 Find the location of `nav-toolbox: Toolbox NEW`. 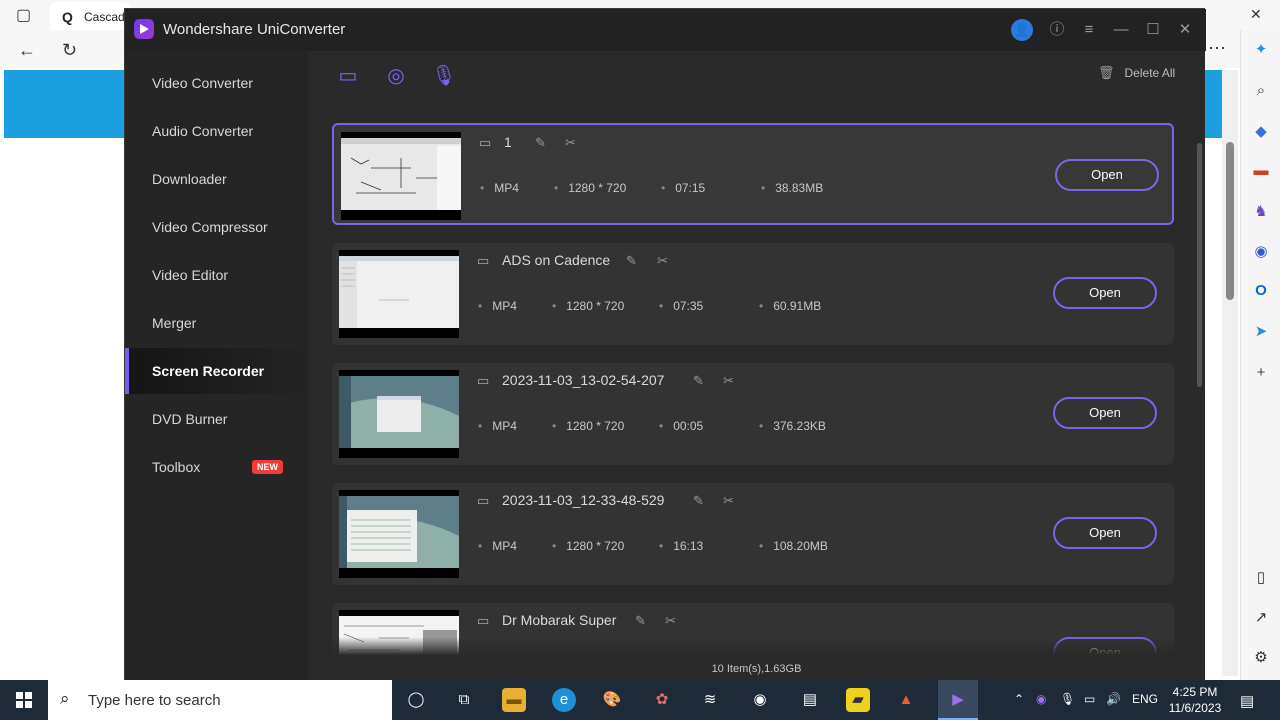

nav-toolbox: Toolbox NEW is located at coordinates (216, 467).